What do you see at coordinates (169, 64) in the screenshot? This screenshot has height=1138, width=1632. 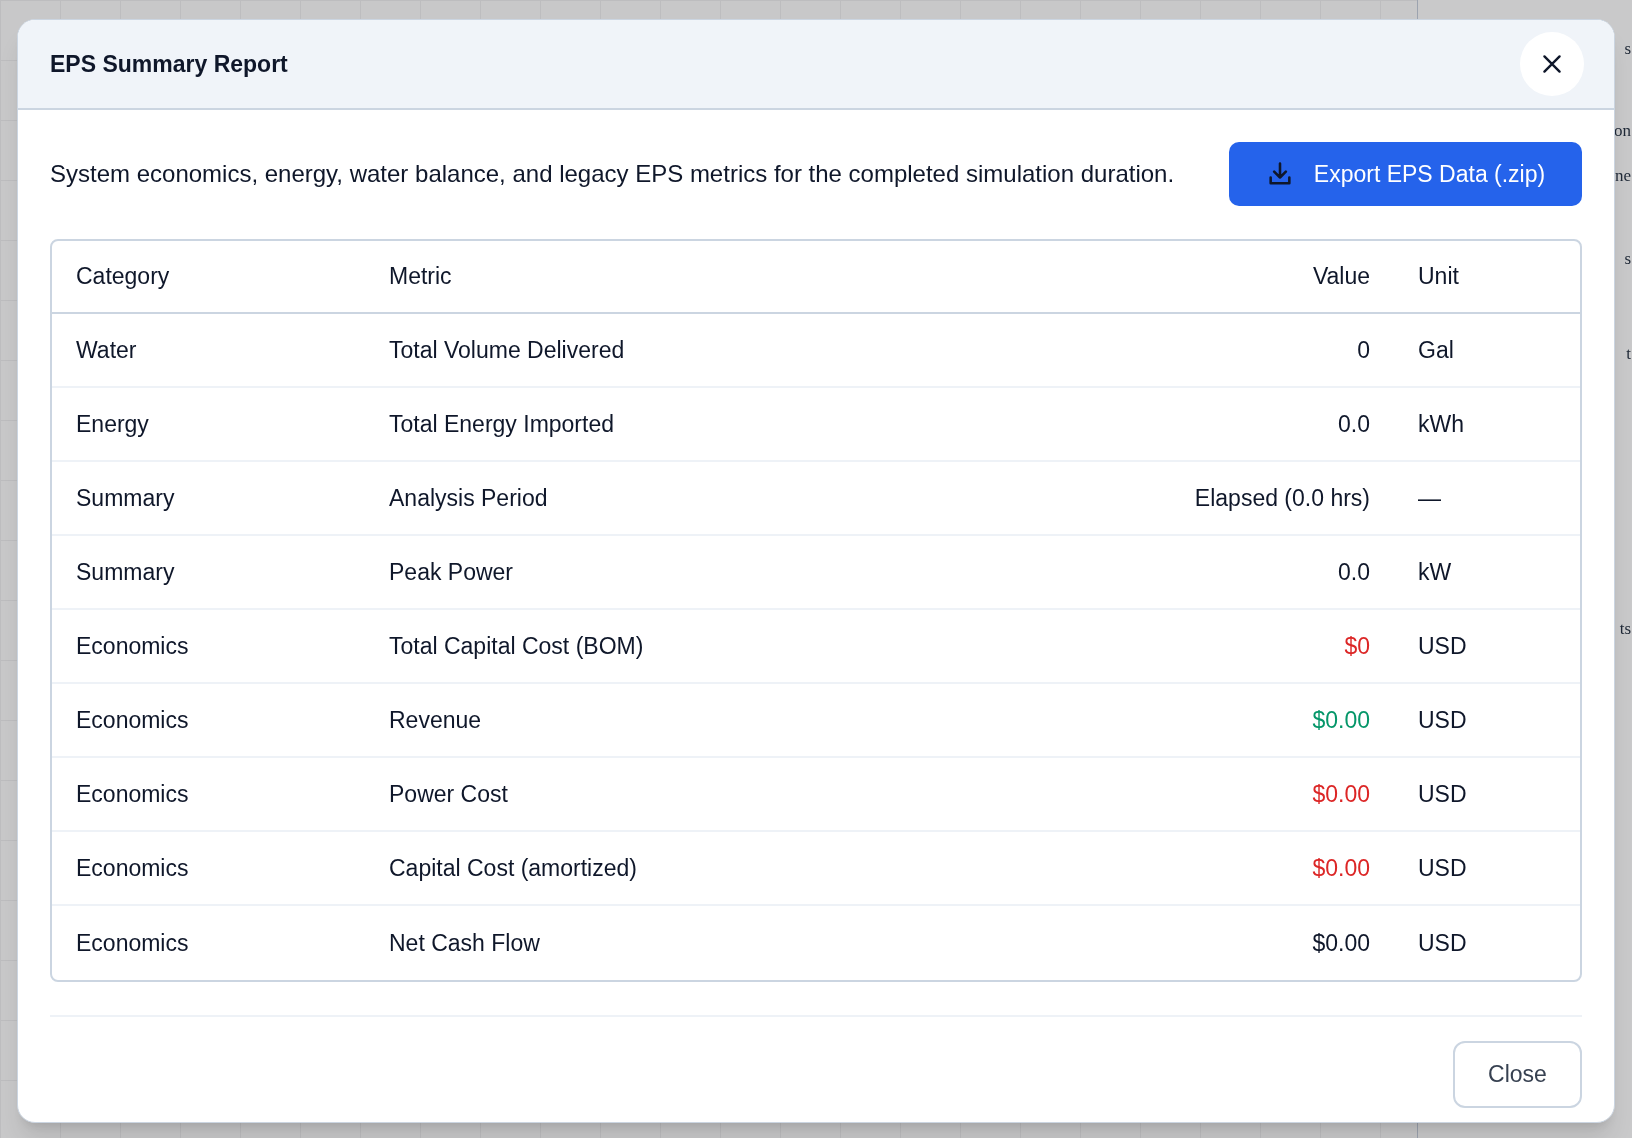 I see `dialog-title: EPS Summary Report` at bounding box center [169, 64].